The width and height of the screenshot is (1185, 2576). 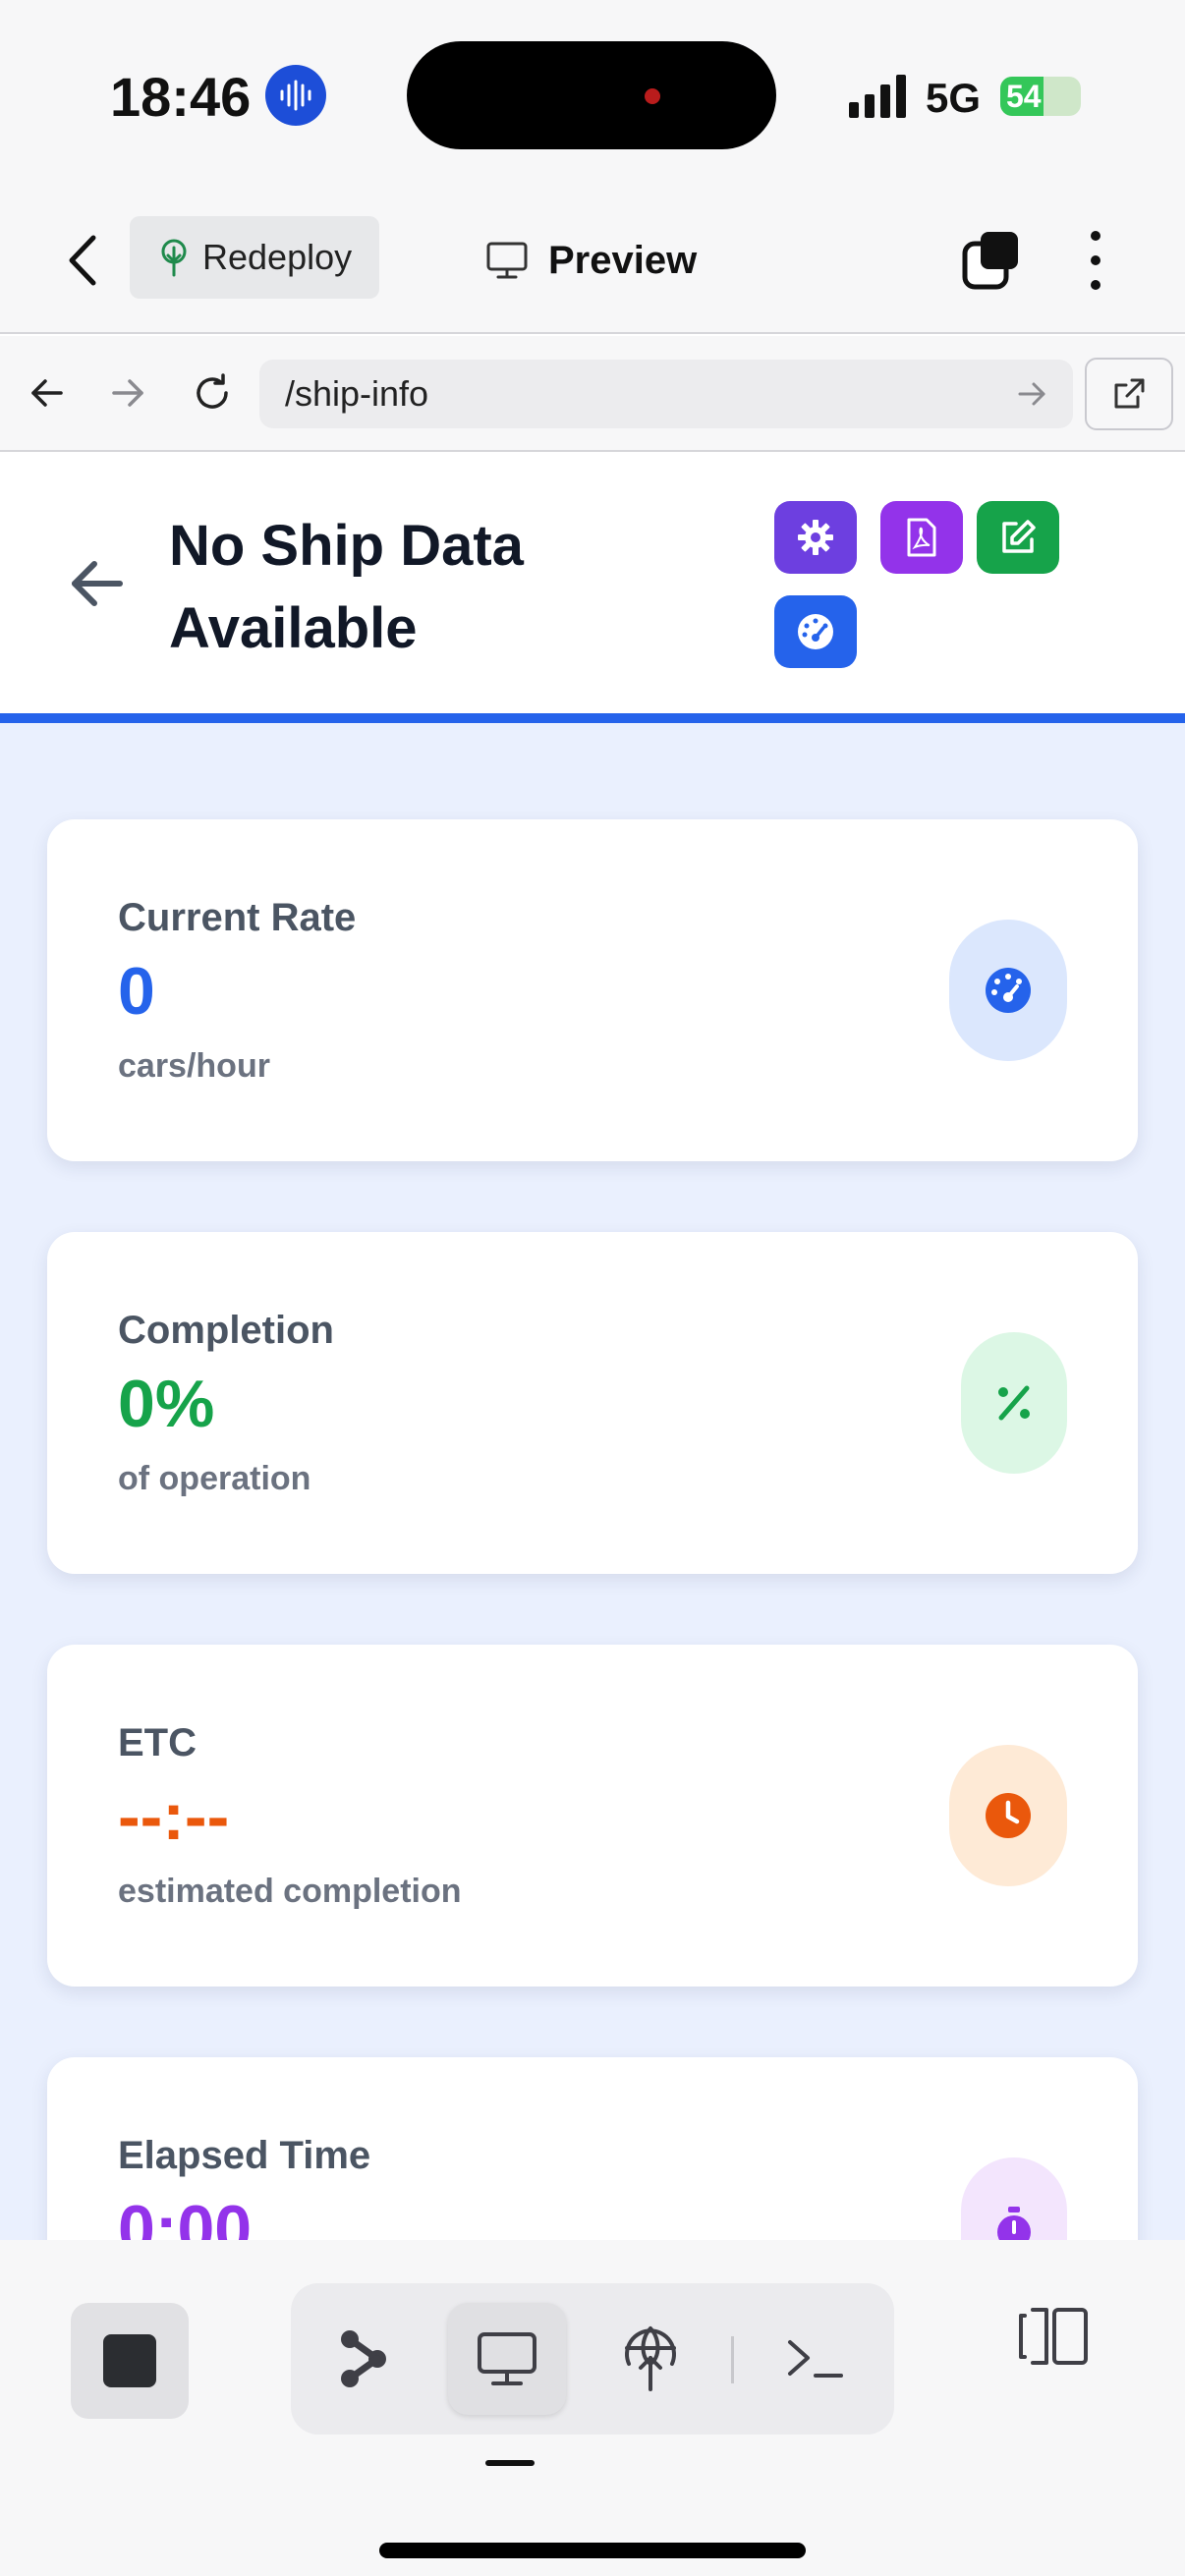 I want to click on voice-activity-icon, so click(x=295, y=95).